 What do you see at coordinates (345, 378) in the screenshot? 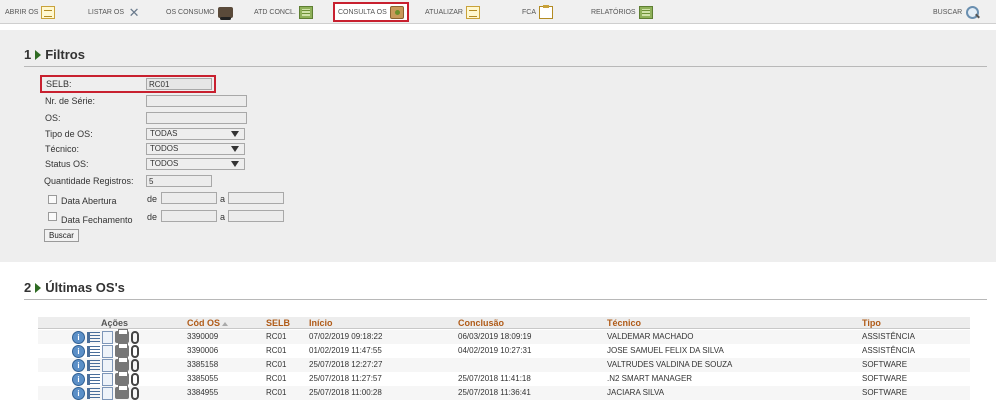
I see `cell-inicio: 25/07/2018 11:27:57` at bounding box center [345, 378].